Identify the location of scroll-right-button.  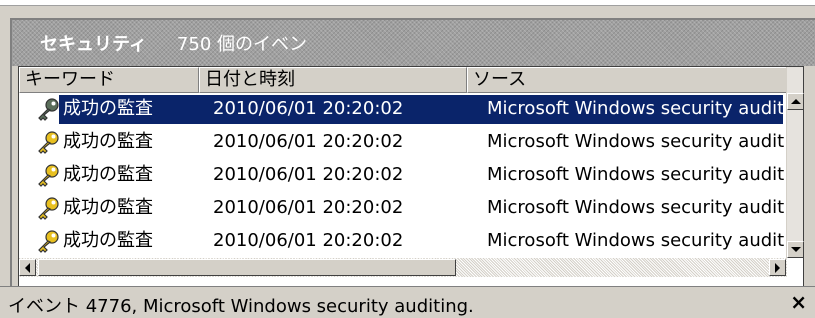
(777, 267).